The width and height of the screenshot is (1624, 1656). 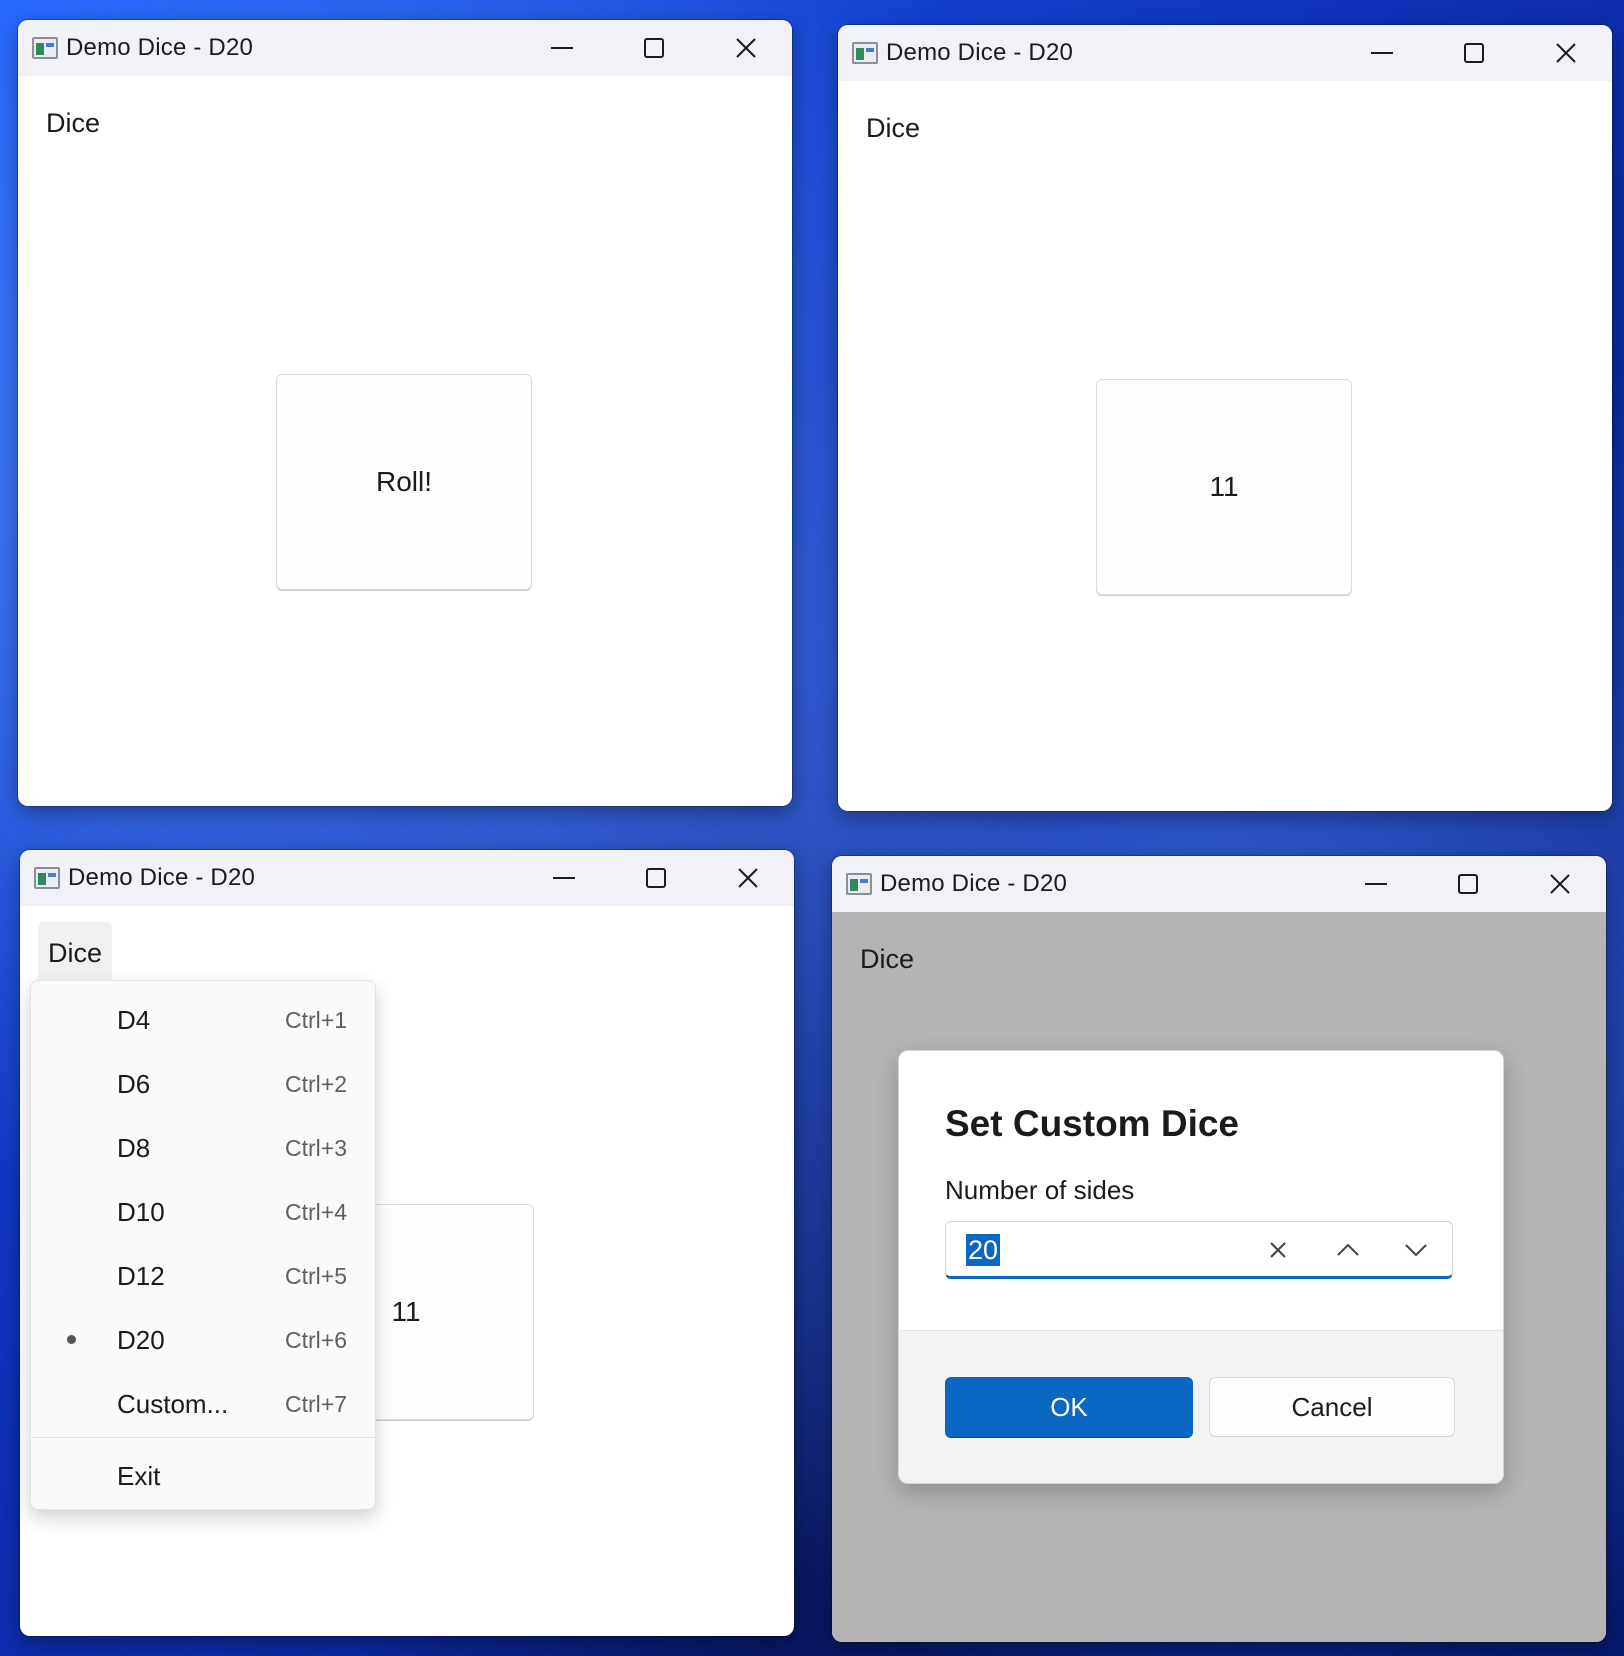 What do you see at coordinates (203, 1475) in the screenshot?
I see `menu-item-exit: Exit` at bounding box center [203, 1475].